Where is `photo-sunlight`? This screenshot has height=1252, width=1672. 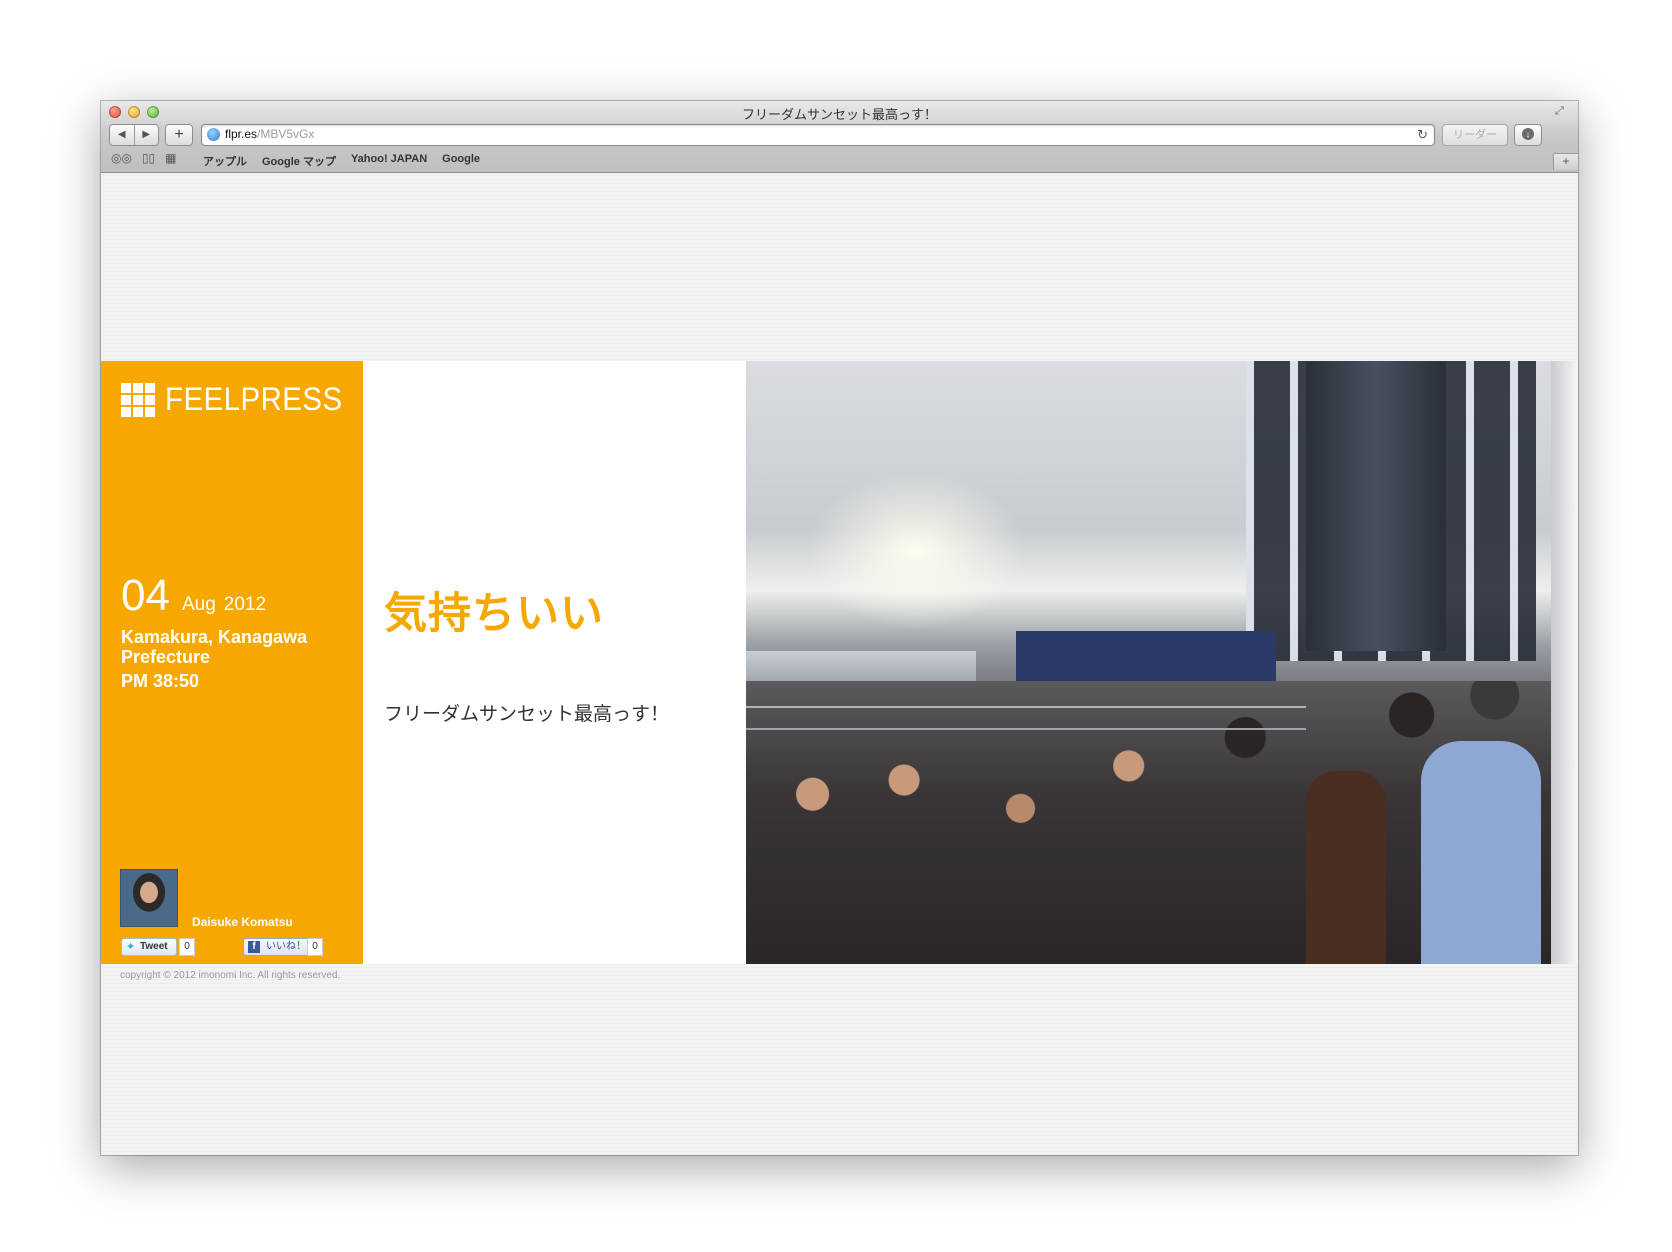 photo-sunlight is located at coordinates (916, 551).